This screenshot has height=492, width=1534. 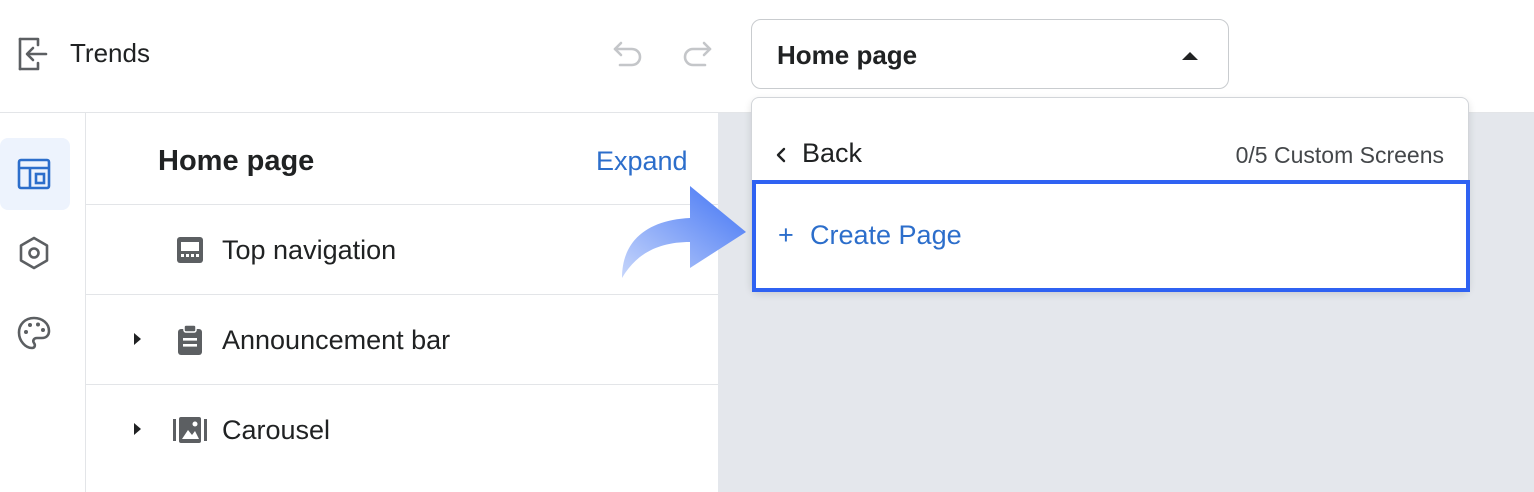 I want to click on chevron-left-icon, so click(x=781, y=155).